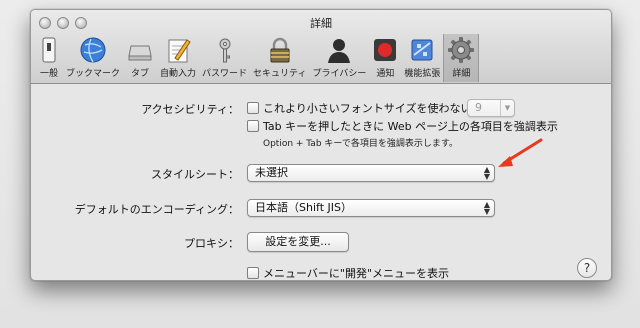  I want to click on puzzle-icon, so click(422, 50).